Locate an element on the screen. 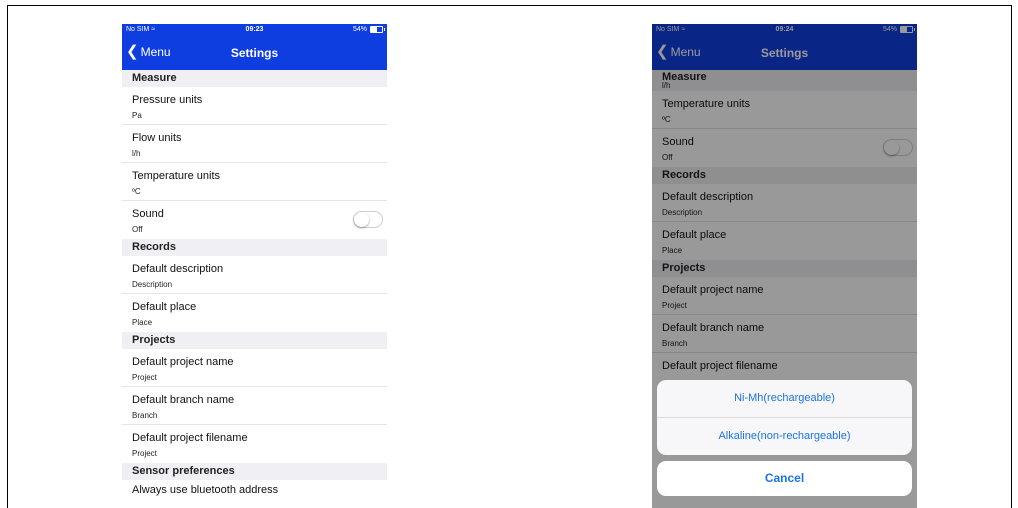 The width and height of the screenshot is (1018, 508). row-temperature-units: Temperature units ºC is located at coordinates (254, 182).